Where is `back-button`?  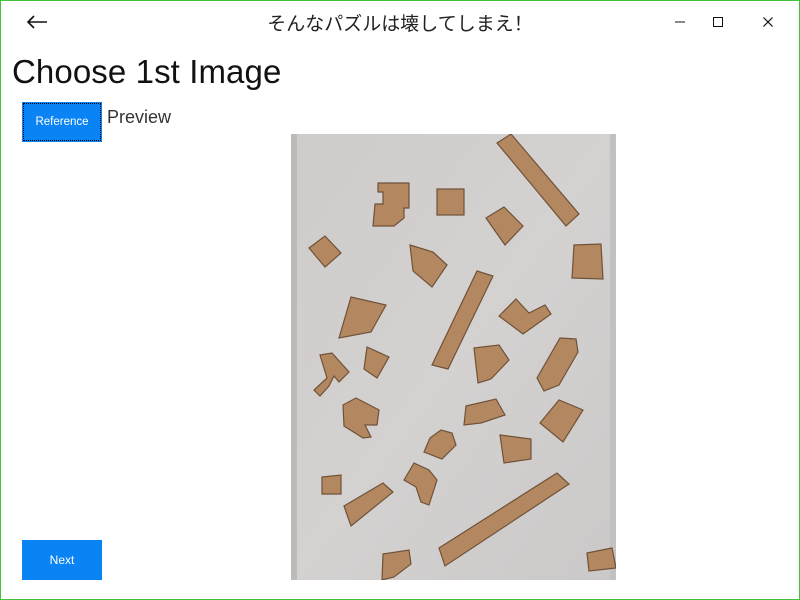
back-button is located at coordinates (37, 22).